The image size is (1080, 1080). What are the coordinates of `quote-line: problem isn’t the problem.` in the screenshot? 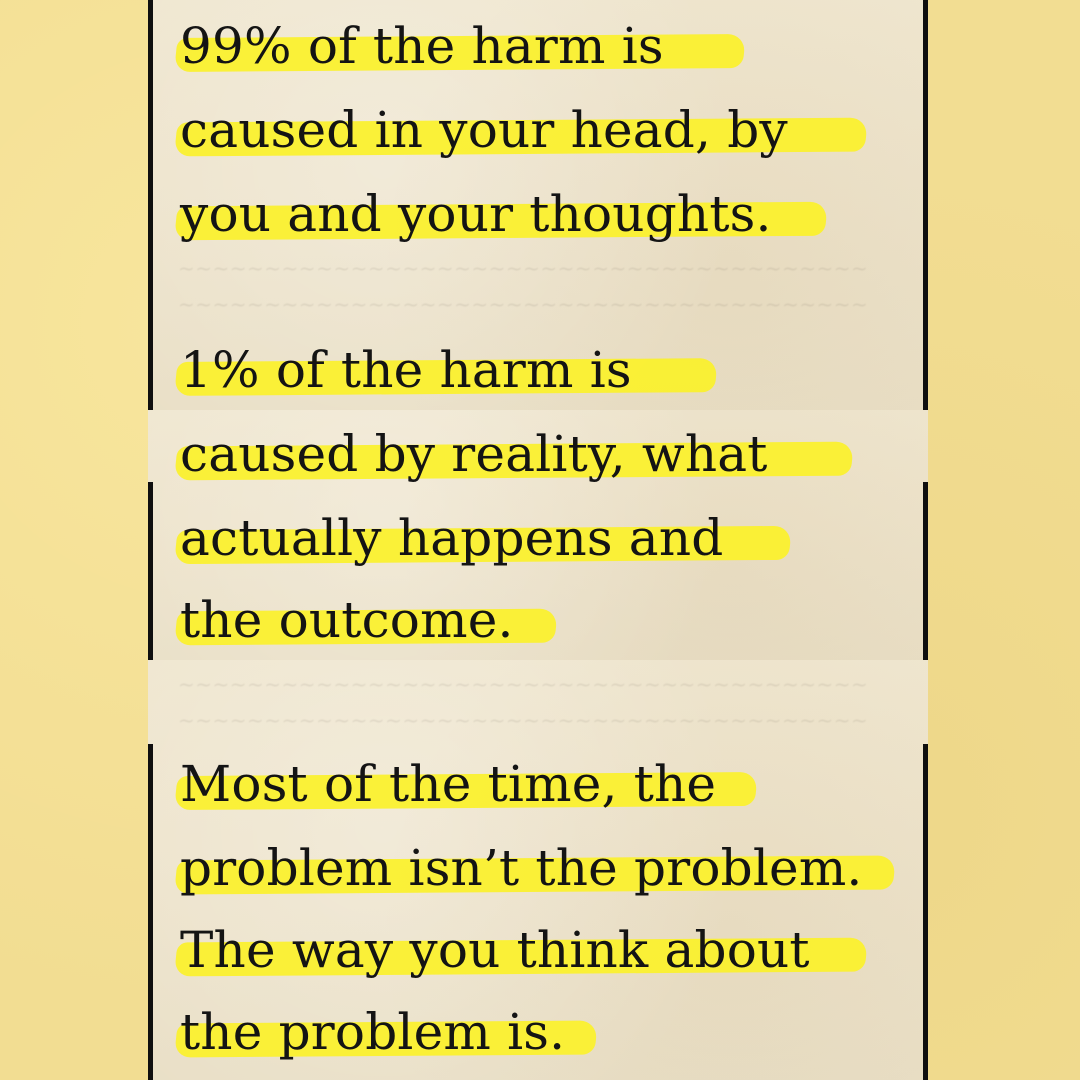 It's located at (535, 868).